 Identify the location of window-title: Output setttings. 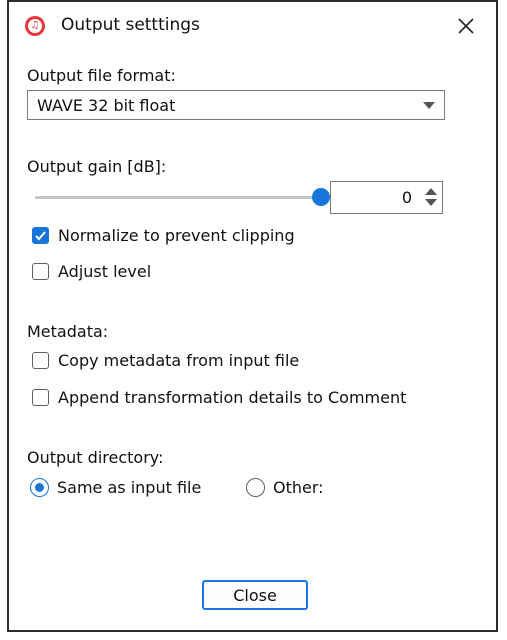
(130, 25).